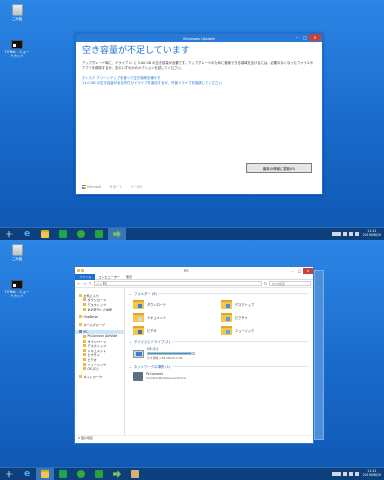 This screenshot has width=384, height=480. I want to click on folder-tile: ダウンロード, so click(177, 304).